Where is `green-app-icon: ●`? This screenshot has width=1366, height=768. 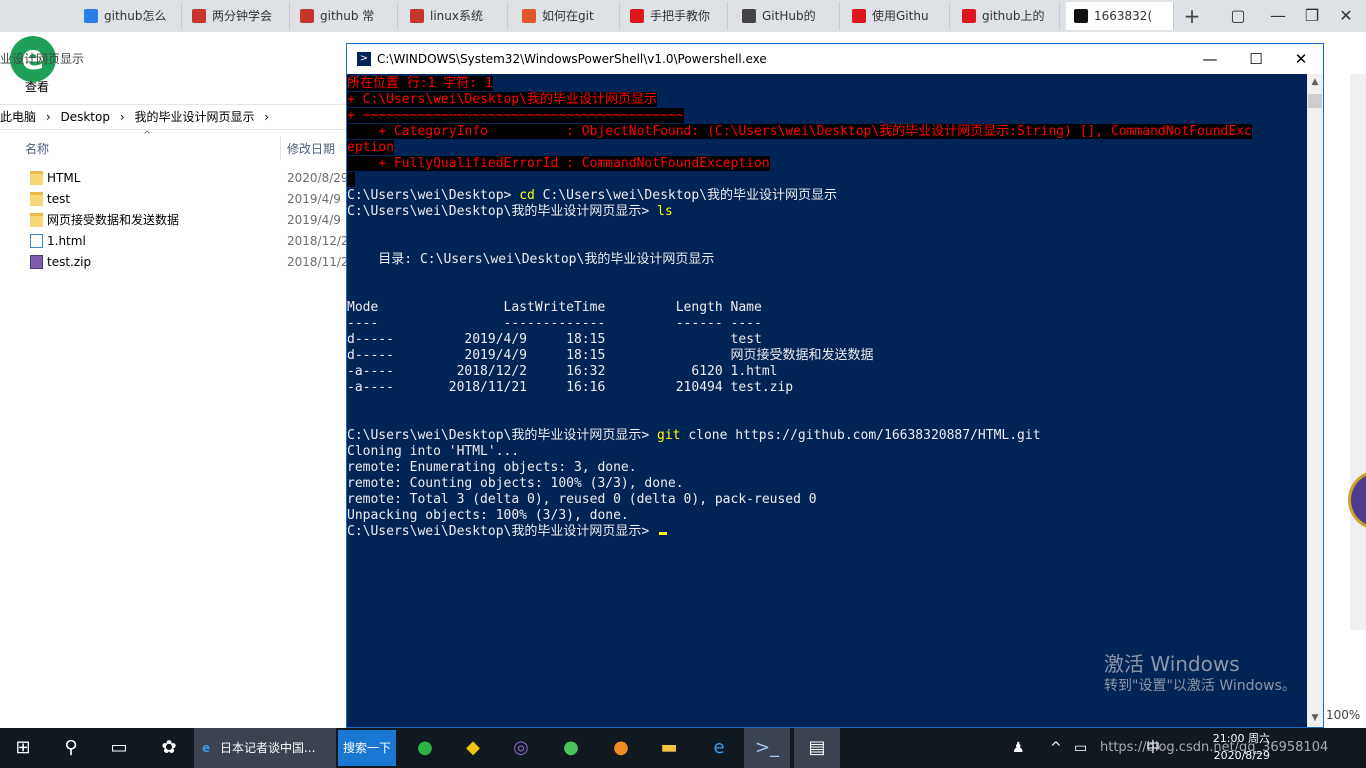
green-app-icon: ● is located at coordinates (571, 748).